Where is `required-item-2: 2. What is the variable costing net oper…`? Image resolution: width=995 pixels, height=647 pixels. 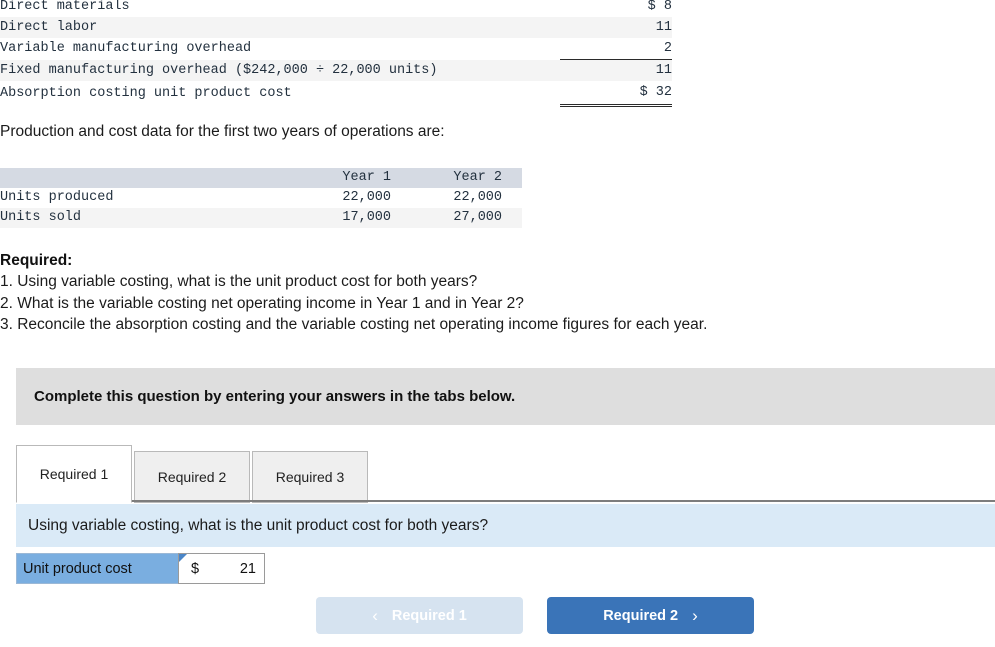
required-item-2: 2. What is the variable costing net oper… is located at coordinates (262, 303).